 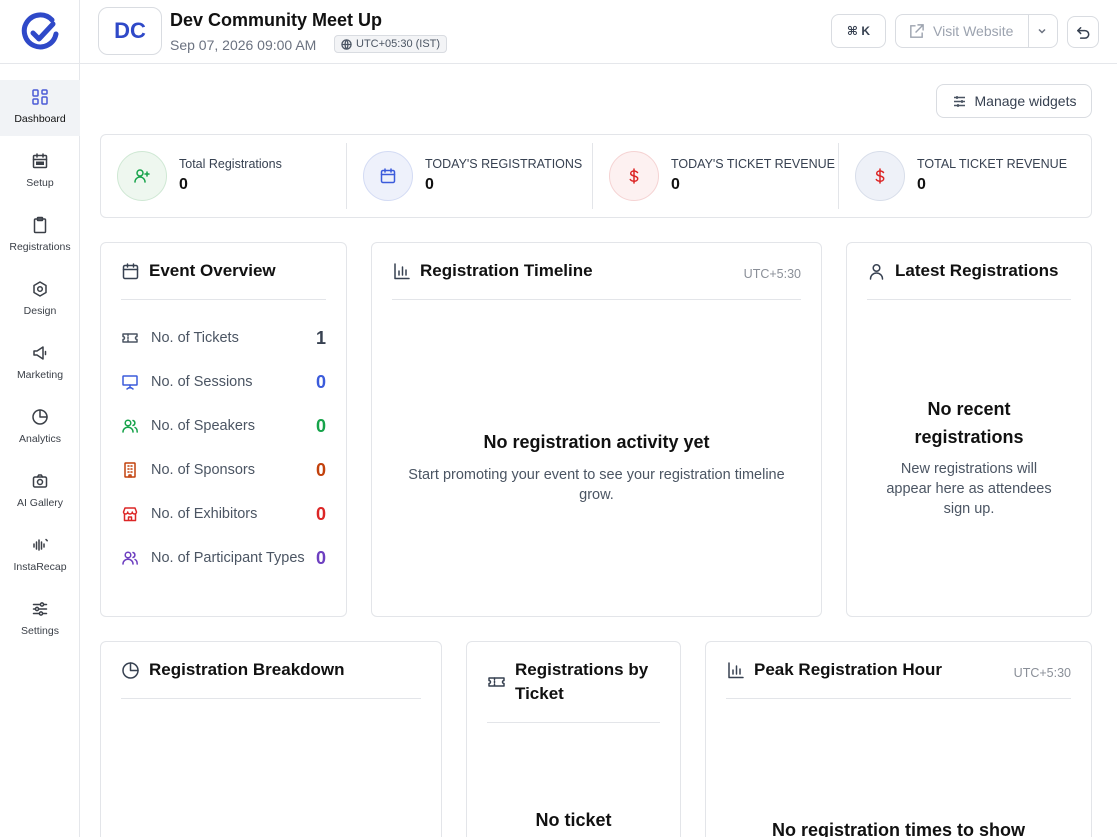 What do you see at coordinates (596, 442) in the screenshot?
I see `empty-state-title: No registration activity yet` at bounding box center [596, 442].